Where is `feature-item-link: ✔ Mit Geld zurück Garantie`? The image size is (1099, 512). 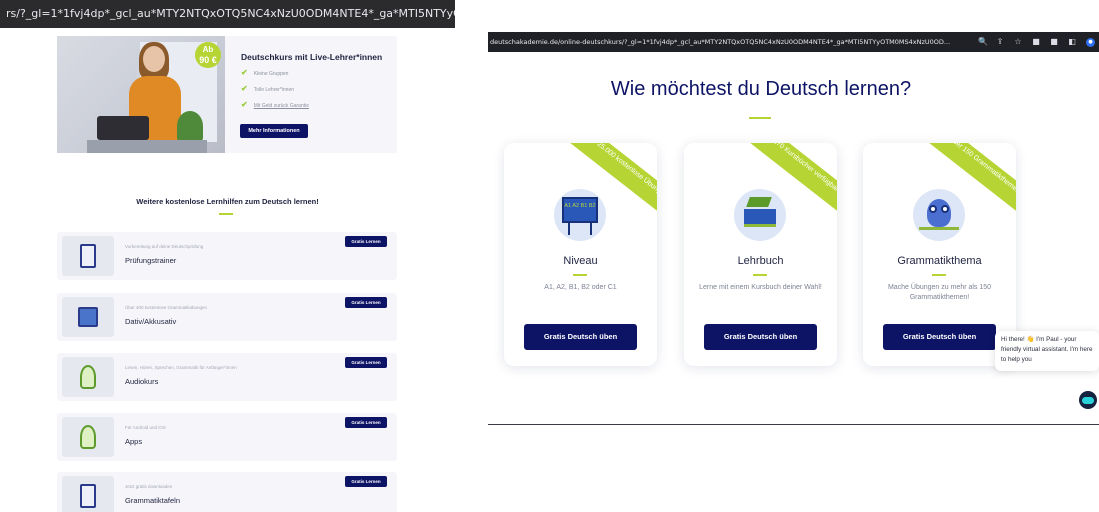
feature-item-link: ✔ Mit Geld zurück Garantie is located at coordinates (275, 104).